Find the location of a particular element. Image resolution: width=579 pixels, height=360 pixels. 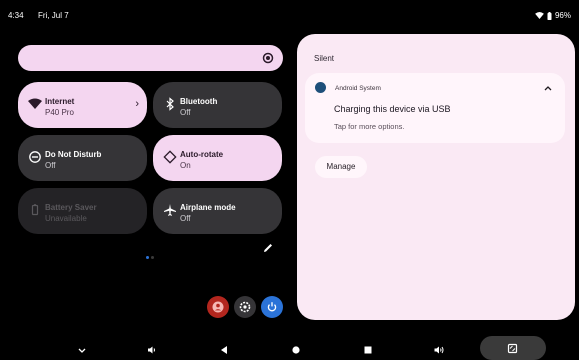

tile-internet: Internet P40 Pro › is located at coordinates (82, 105).